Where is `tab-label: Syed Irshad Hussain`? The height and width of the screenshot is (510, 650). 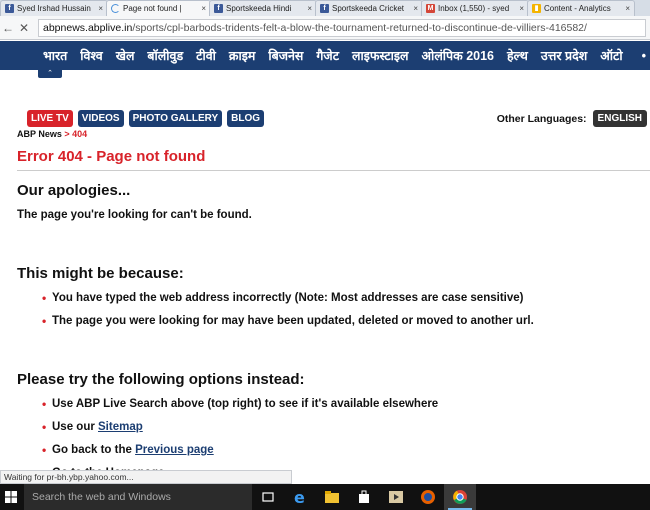
tab-label: Syed Irshad Hussain is located at coordinates (54, 8).